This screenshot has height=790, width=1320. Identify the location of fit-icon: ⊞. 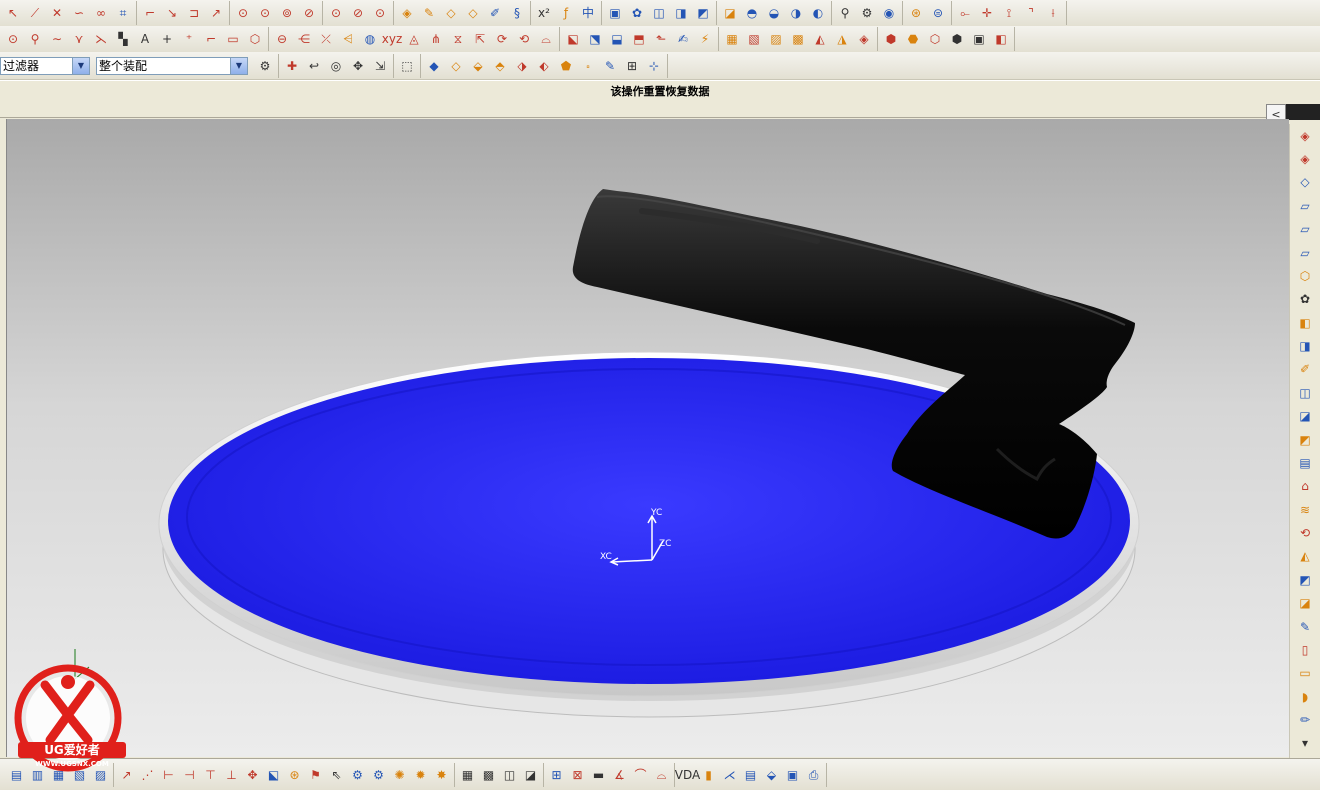
(632, 66).